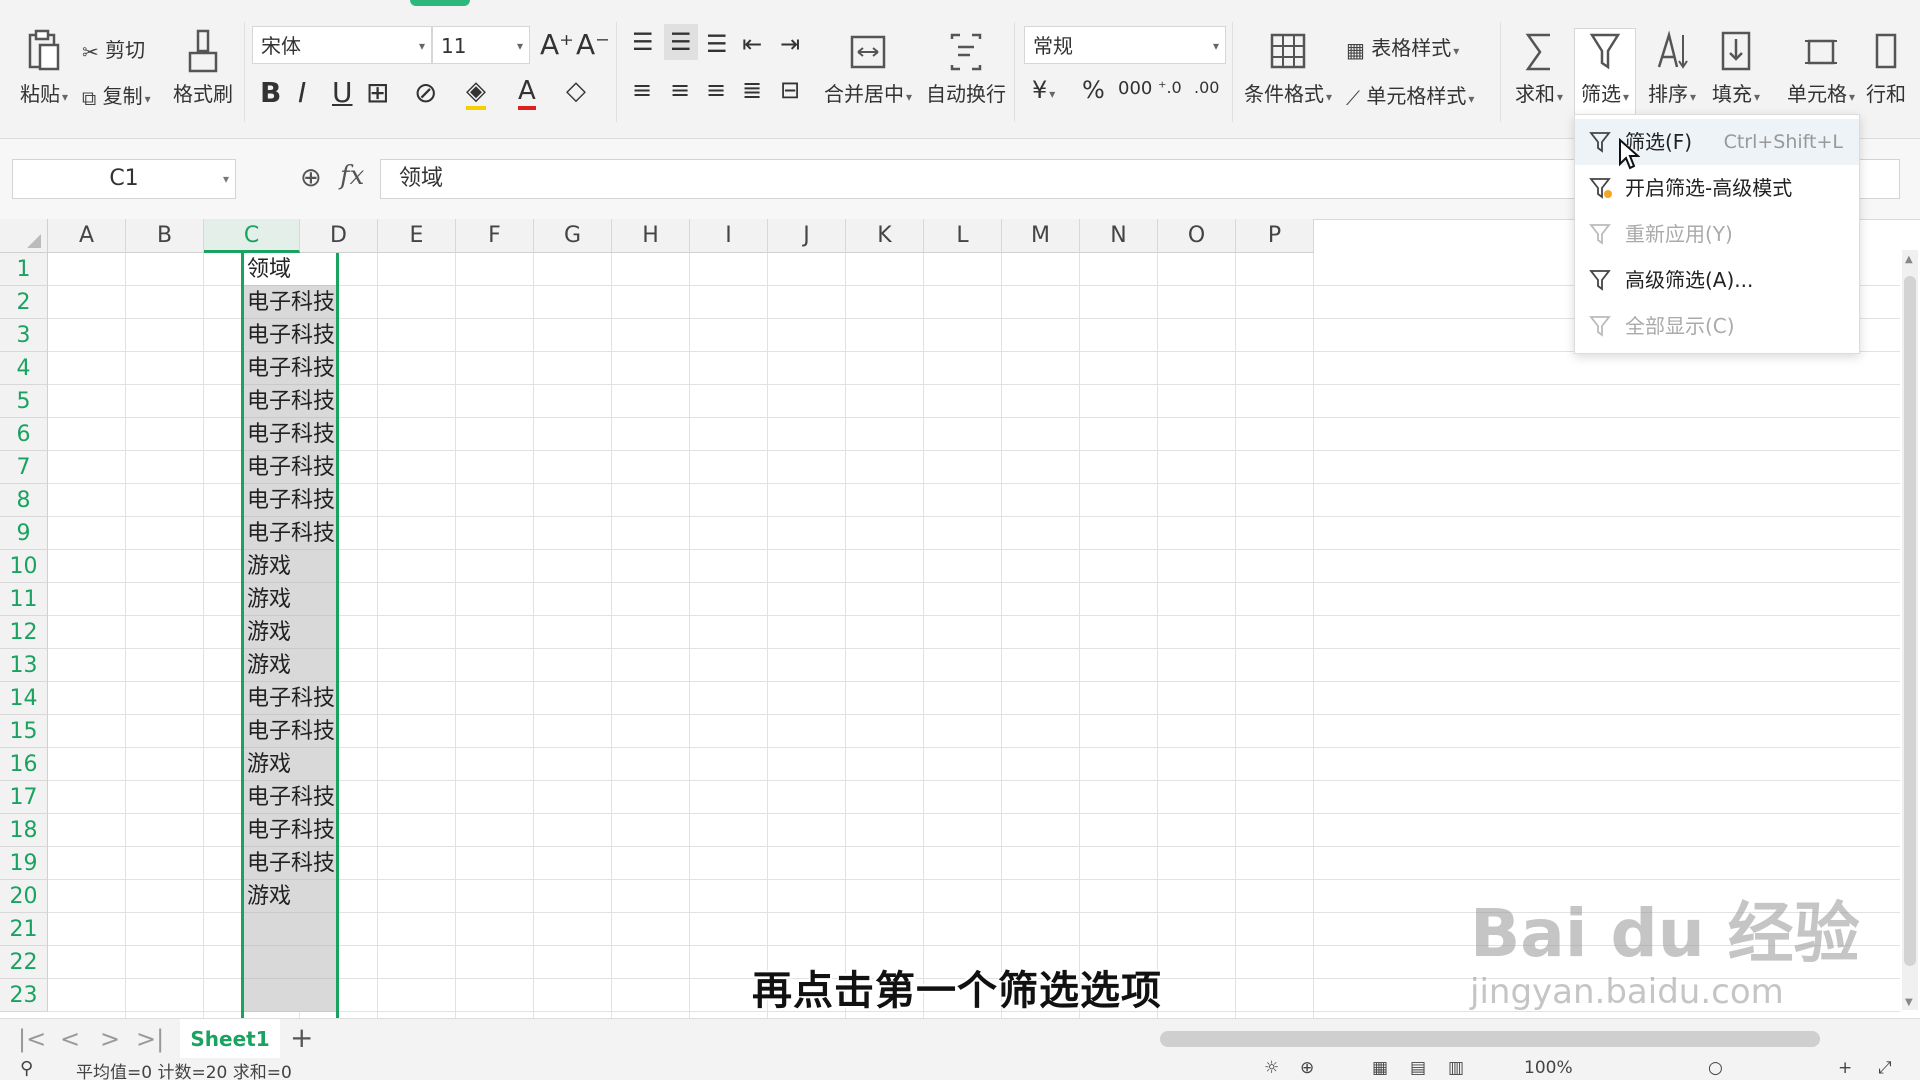  I want to click on cell-c1: 领域, so click(290, 269).